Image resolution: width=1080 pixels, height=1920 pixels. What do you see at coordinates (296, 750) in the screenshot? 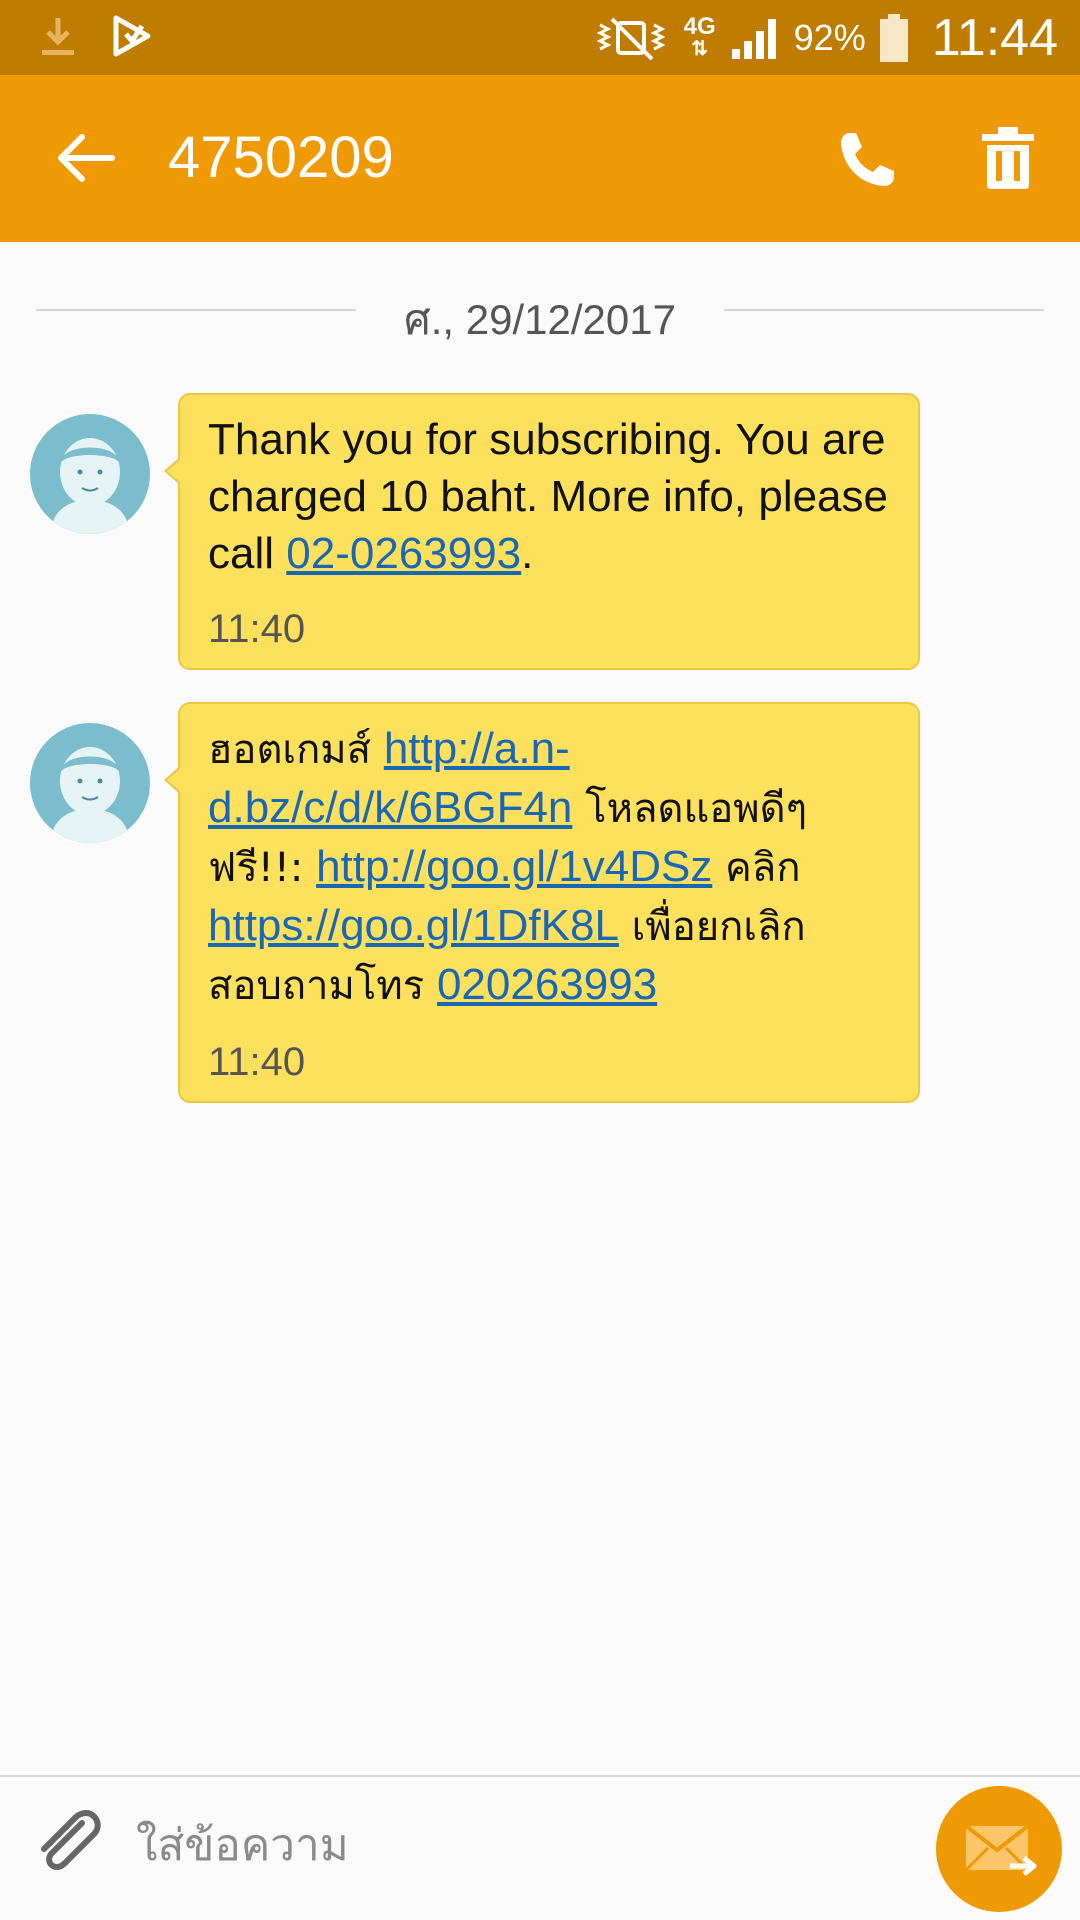
I see `message-text-segment: ฮอตเกมส์` at bounding box center [296, 750].